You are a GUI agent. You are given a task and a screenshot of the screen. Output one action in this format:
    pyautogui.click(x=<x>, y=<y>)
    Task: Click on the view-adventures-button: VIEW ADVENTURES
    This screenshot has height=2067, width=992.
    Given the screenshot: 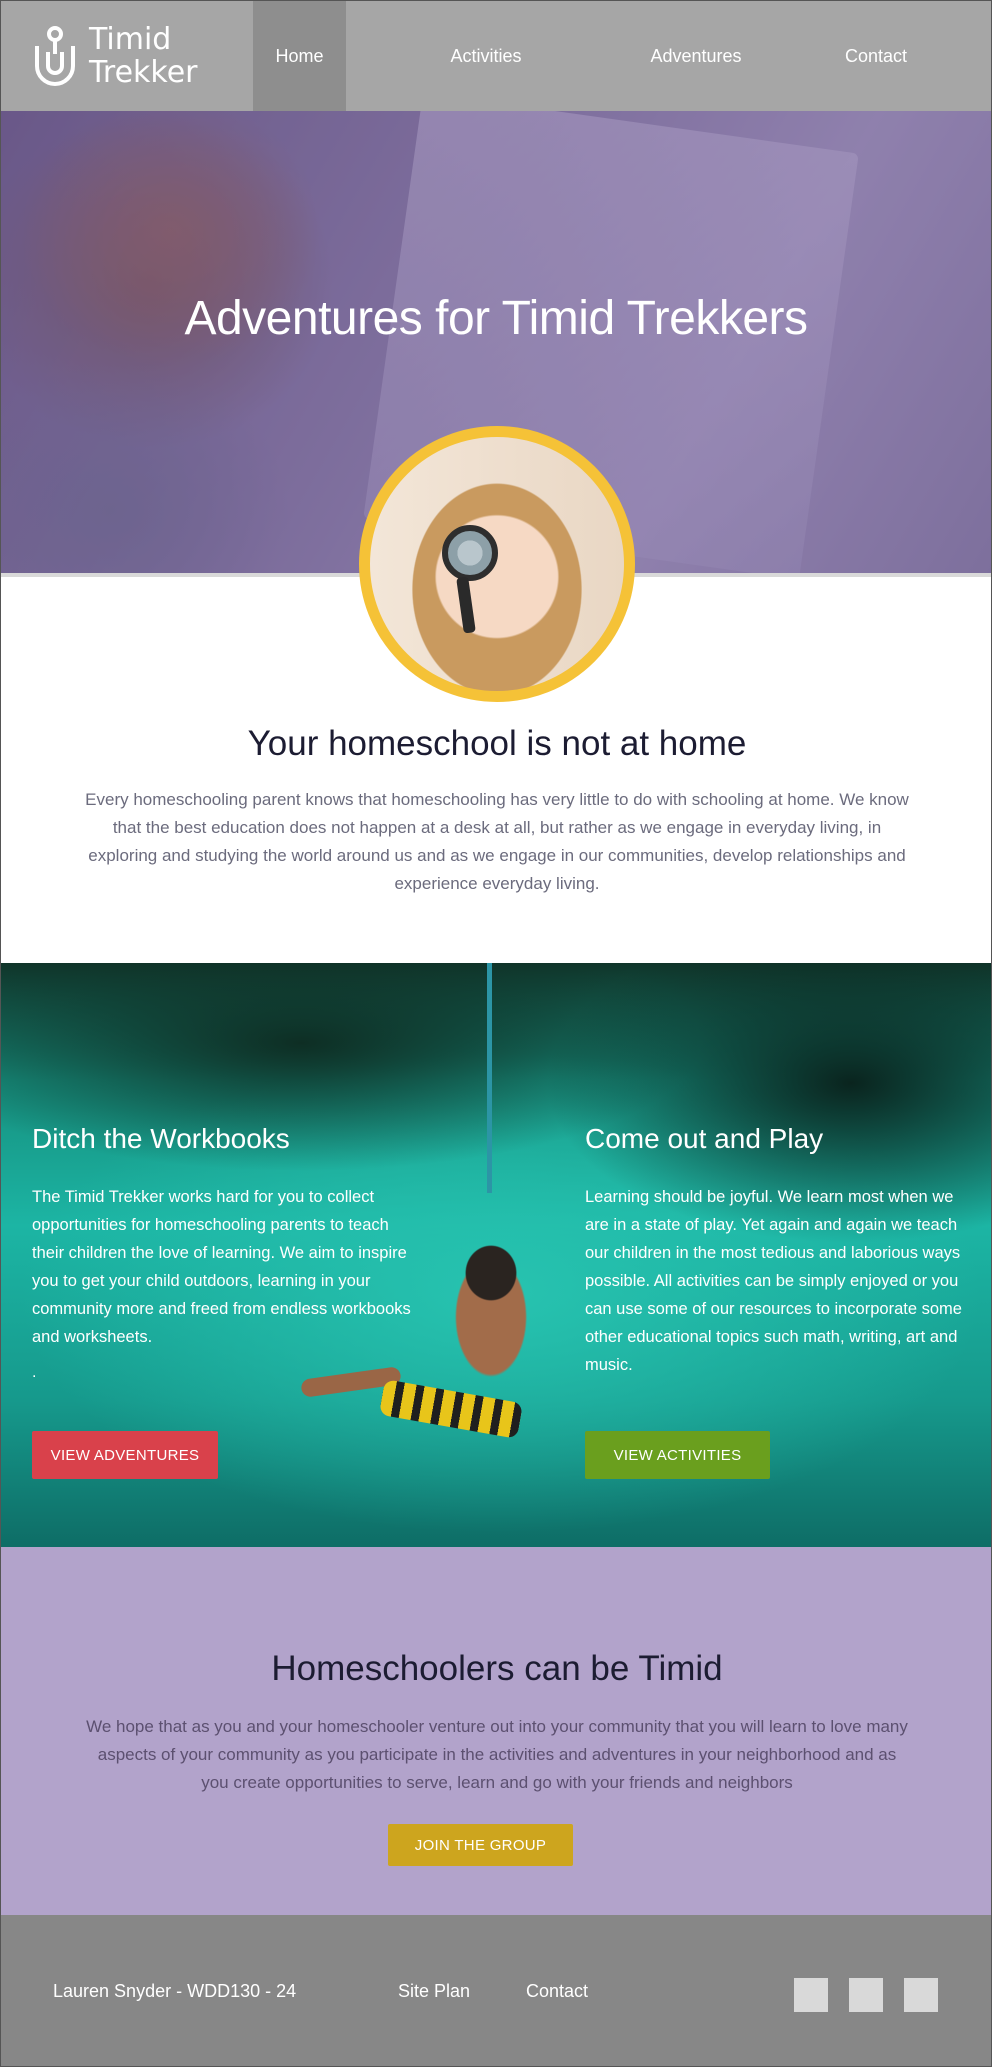 What is the action you would take?
    pyautogui.click(x=125, y=1455)
    